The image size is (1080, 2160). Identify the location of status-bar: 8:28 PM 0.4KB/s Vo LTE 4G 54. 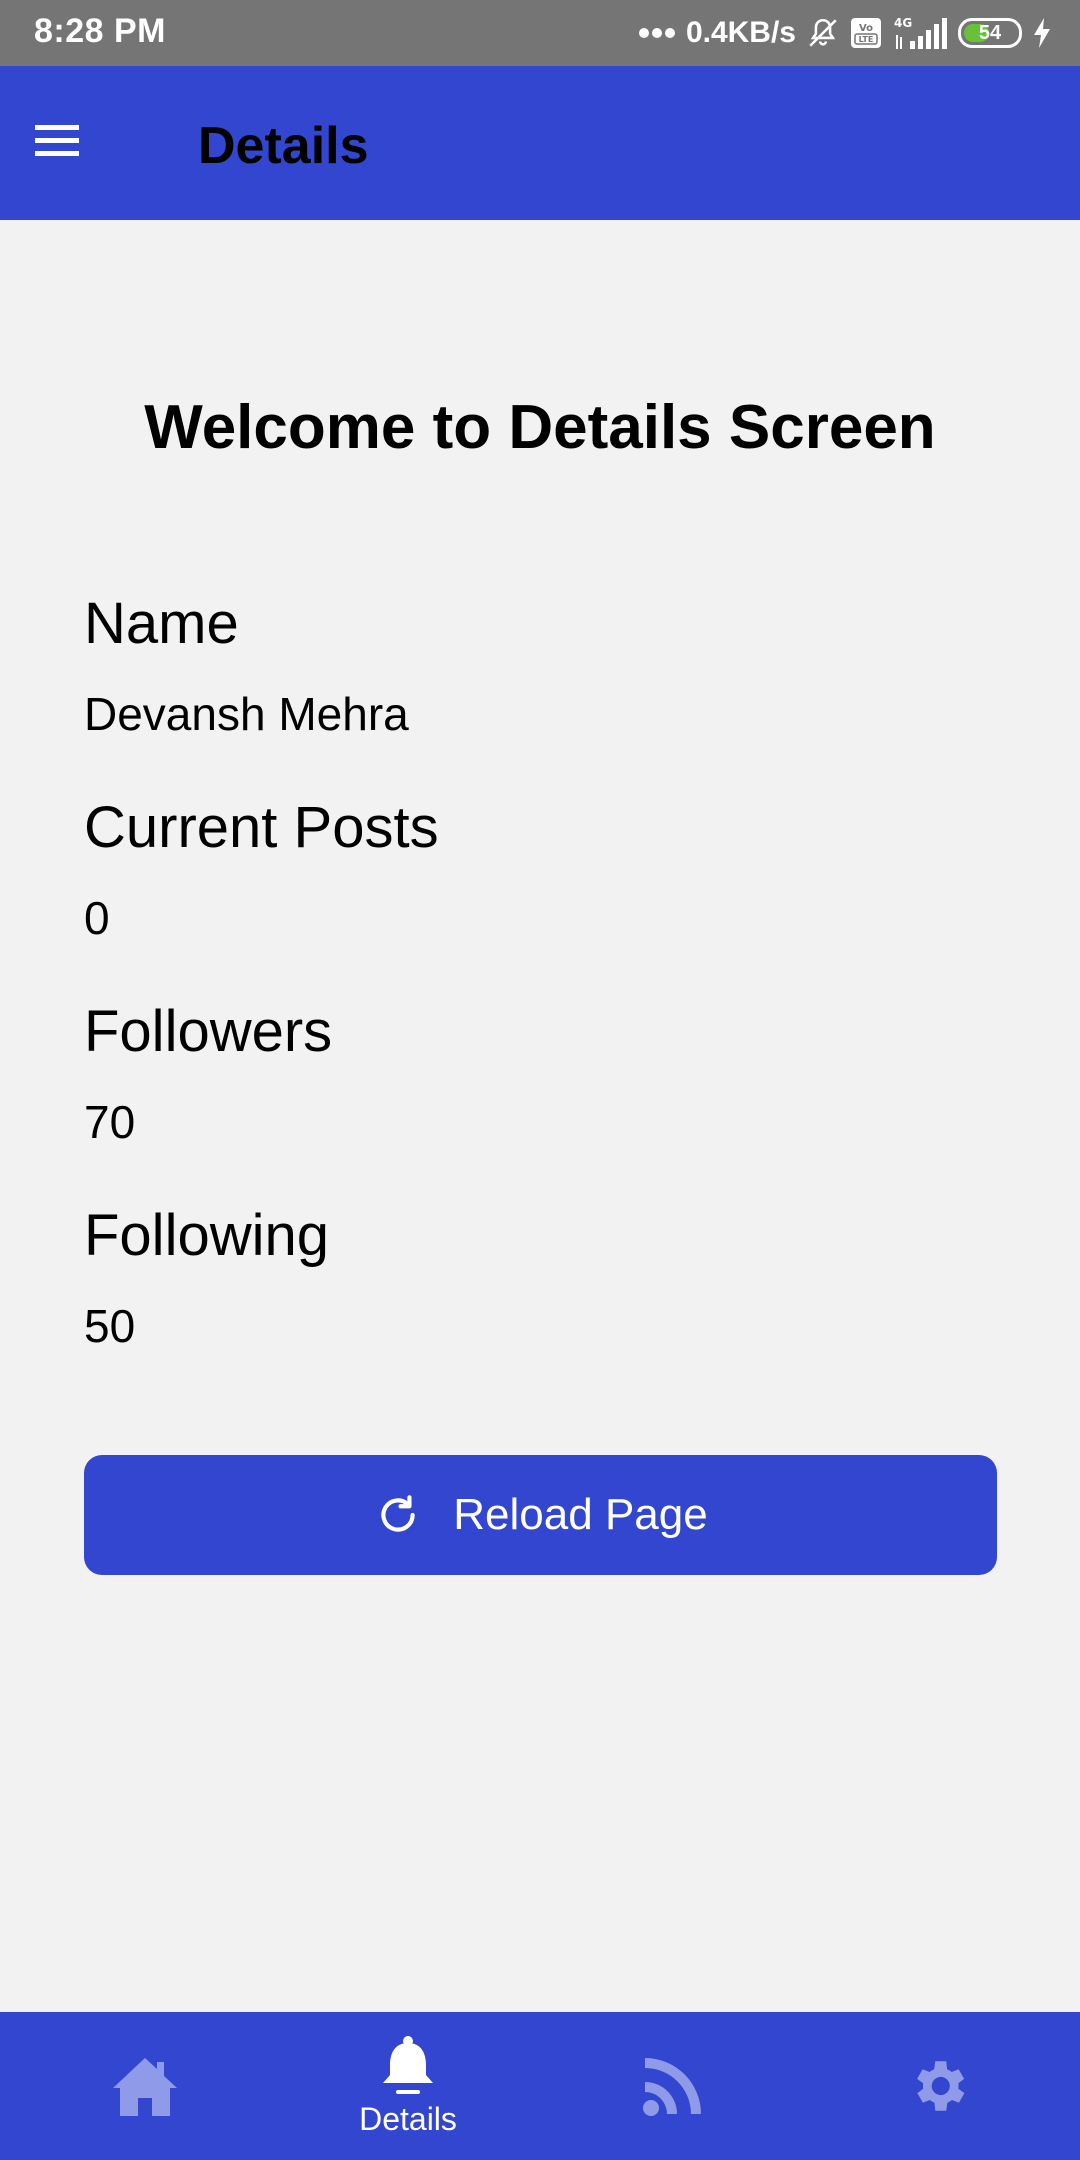
(540, 33).